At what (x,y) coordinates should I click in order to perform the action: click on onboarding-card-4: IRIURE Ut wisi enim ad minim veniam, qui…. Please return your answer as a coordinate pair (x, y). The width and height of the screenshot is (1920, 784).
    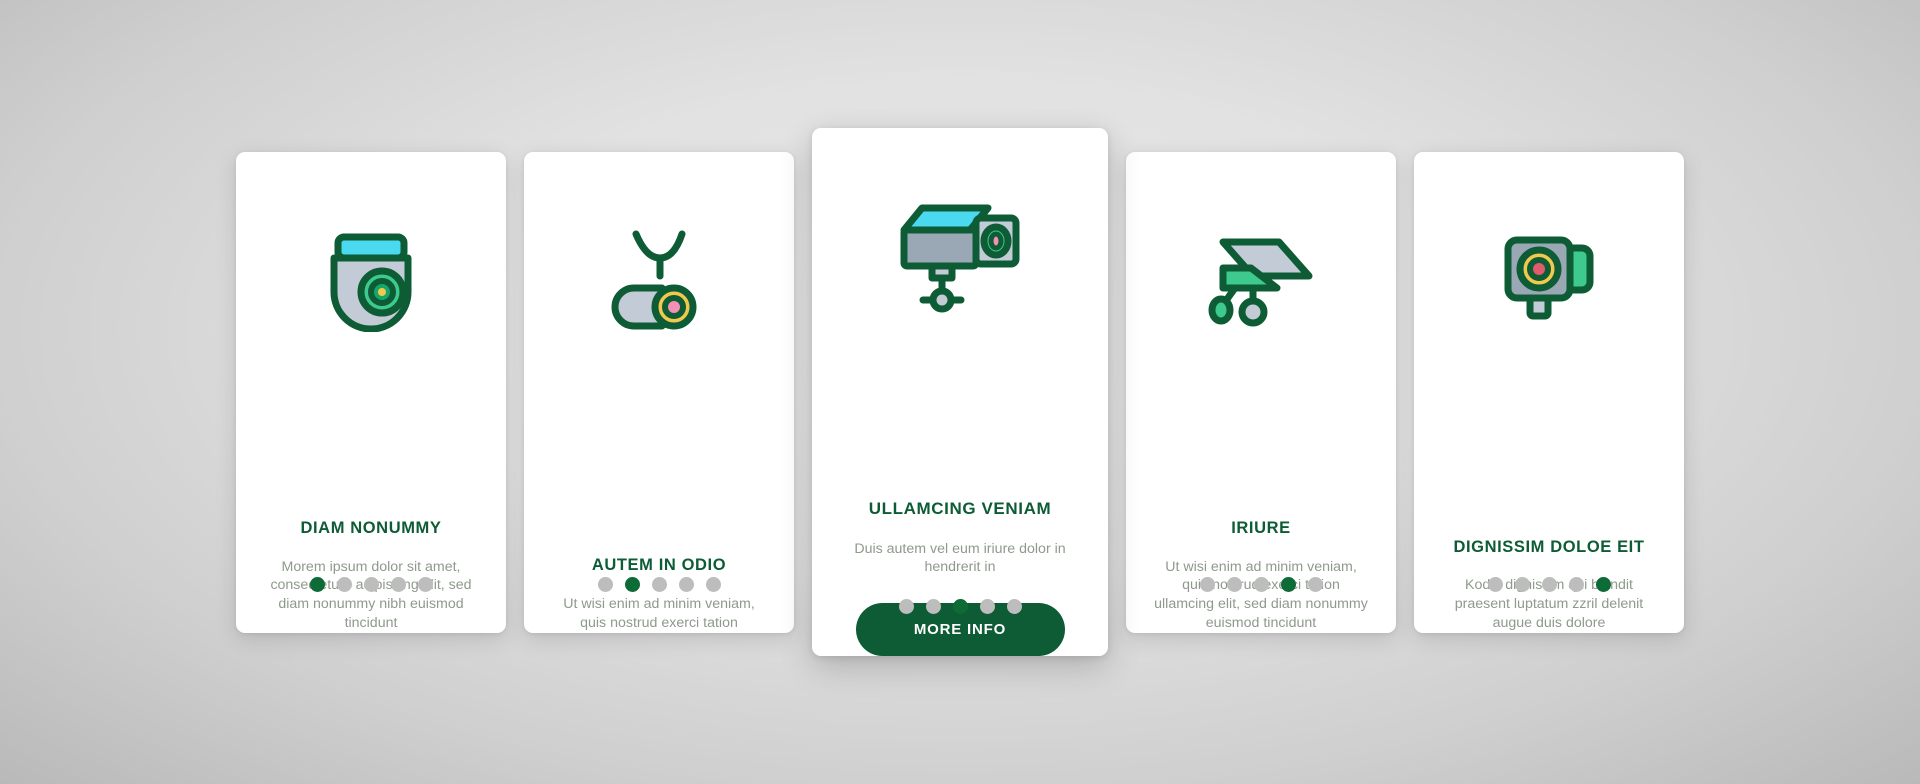
    Looking at the image, I should click on (1261, 392).